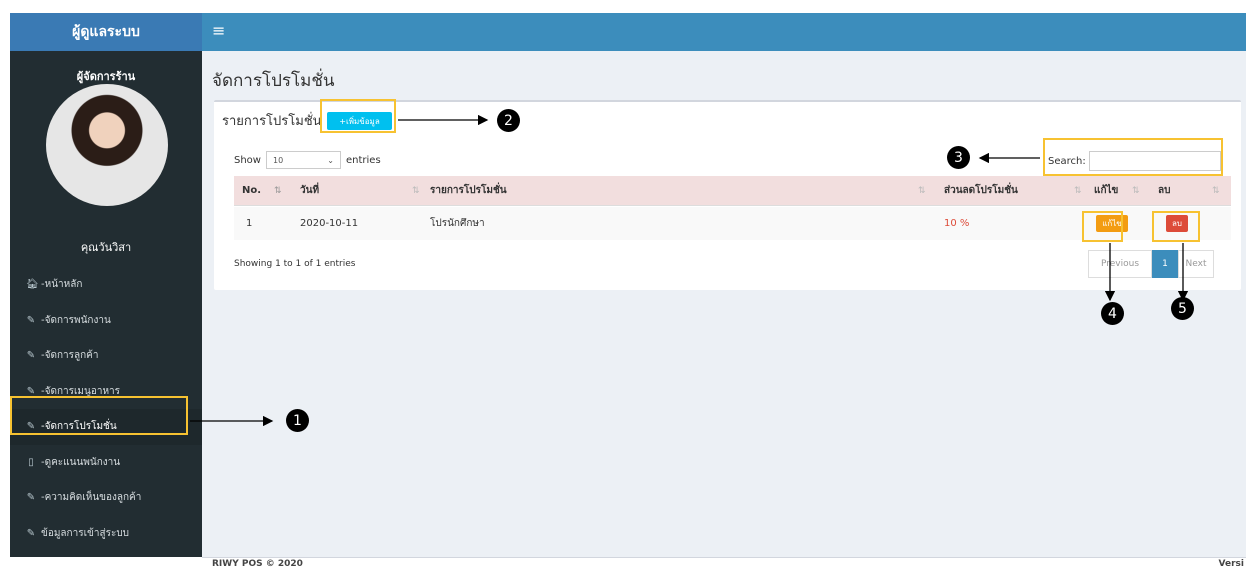 The height and width of the screenshot is (569, 1246). What do you see at coordinates (958, 157) in the screenshot?
I see `annotation-badge-3: 3` at bounding box center [958, 157].